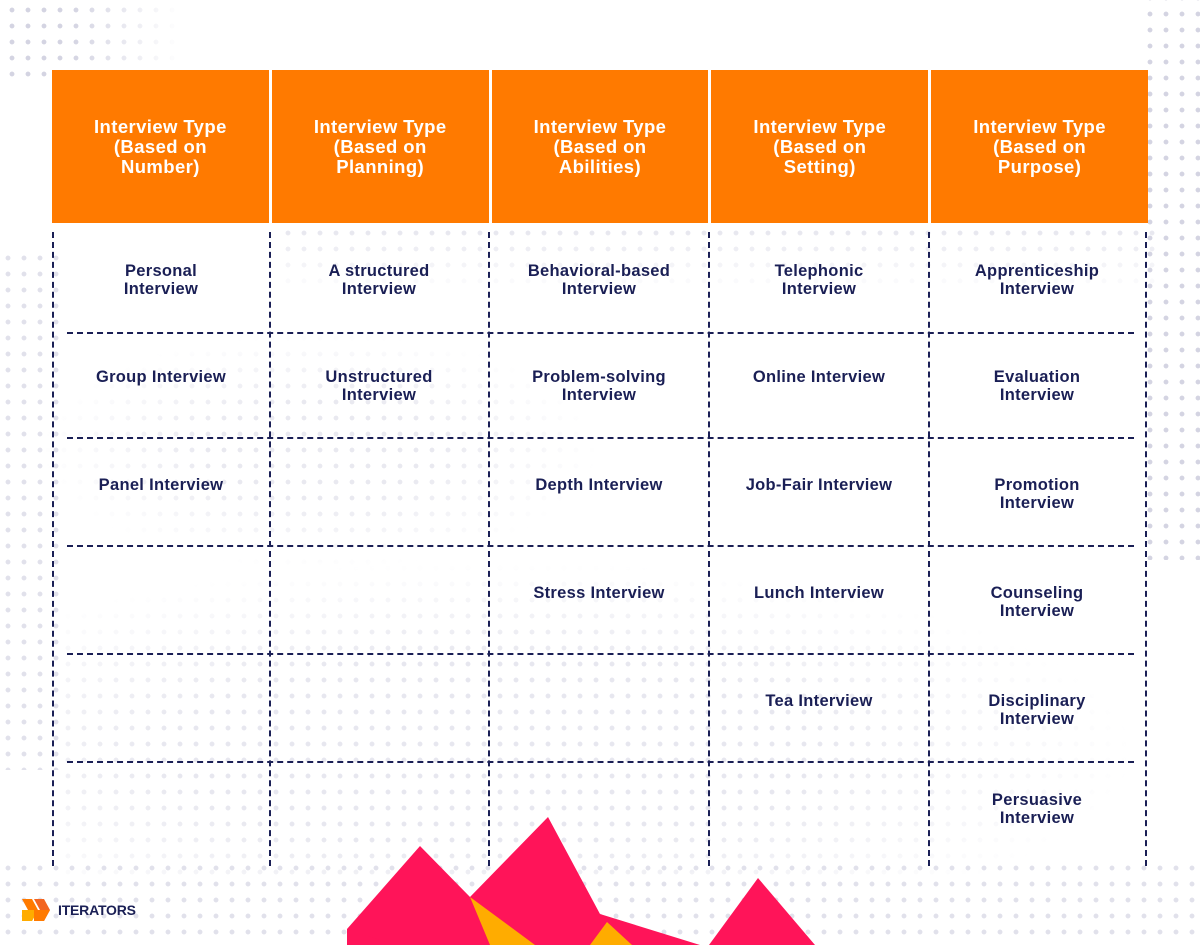 The width and height of the screenshot is (1200, 945). I want to click on column-header-number: Interview Type (Based on Number), so click(160, 146).